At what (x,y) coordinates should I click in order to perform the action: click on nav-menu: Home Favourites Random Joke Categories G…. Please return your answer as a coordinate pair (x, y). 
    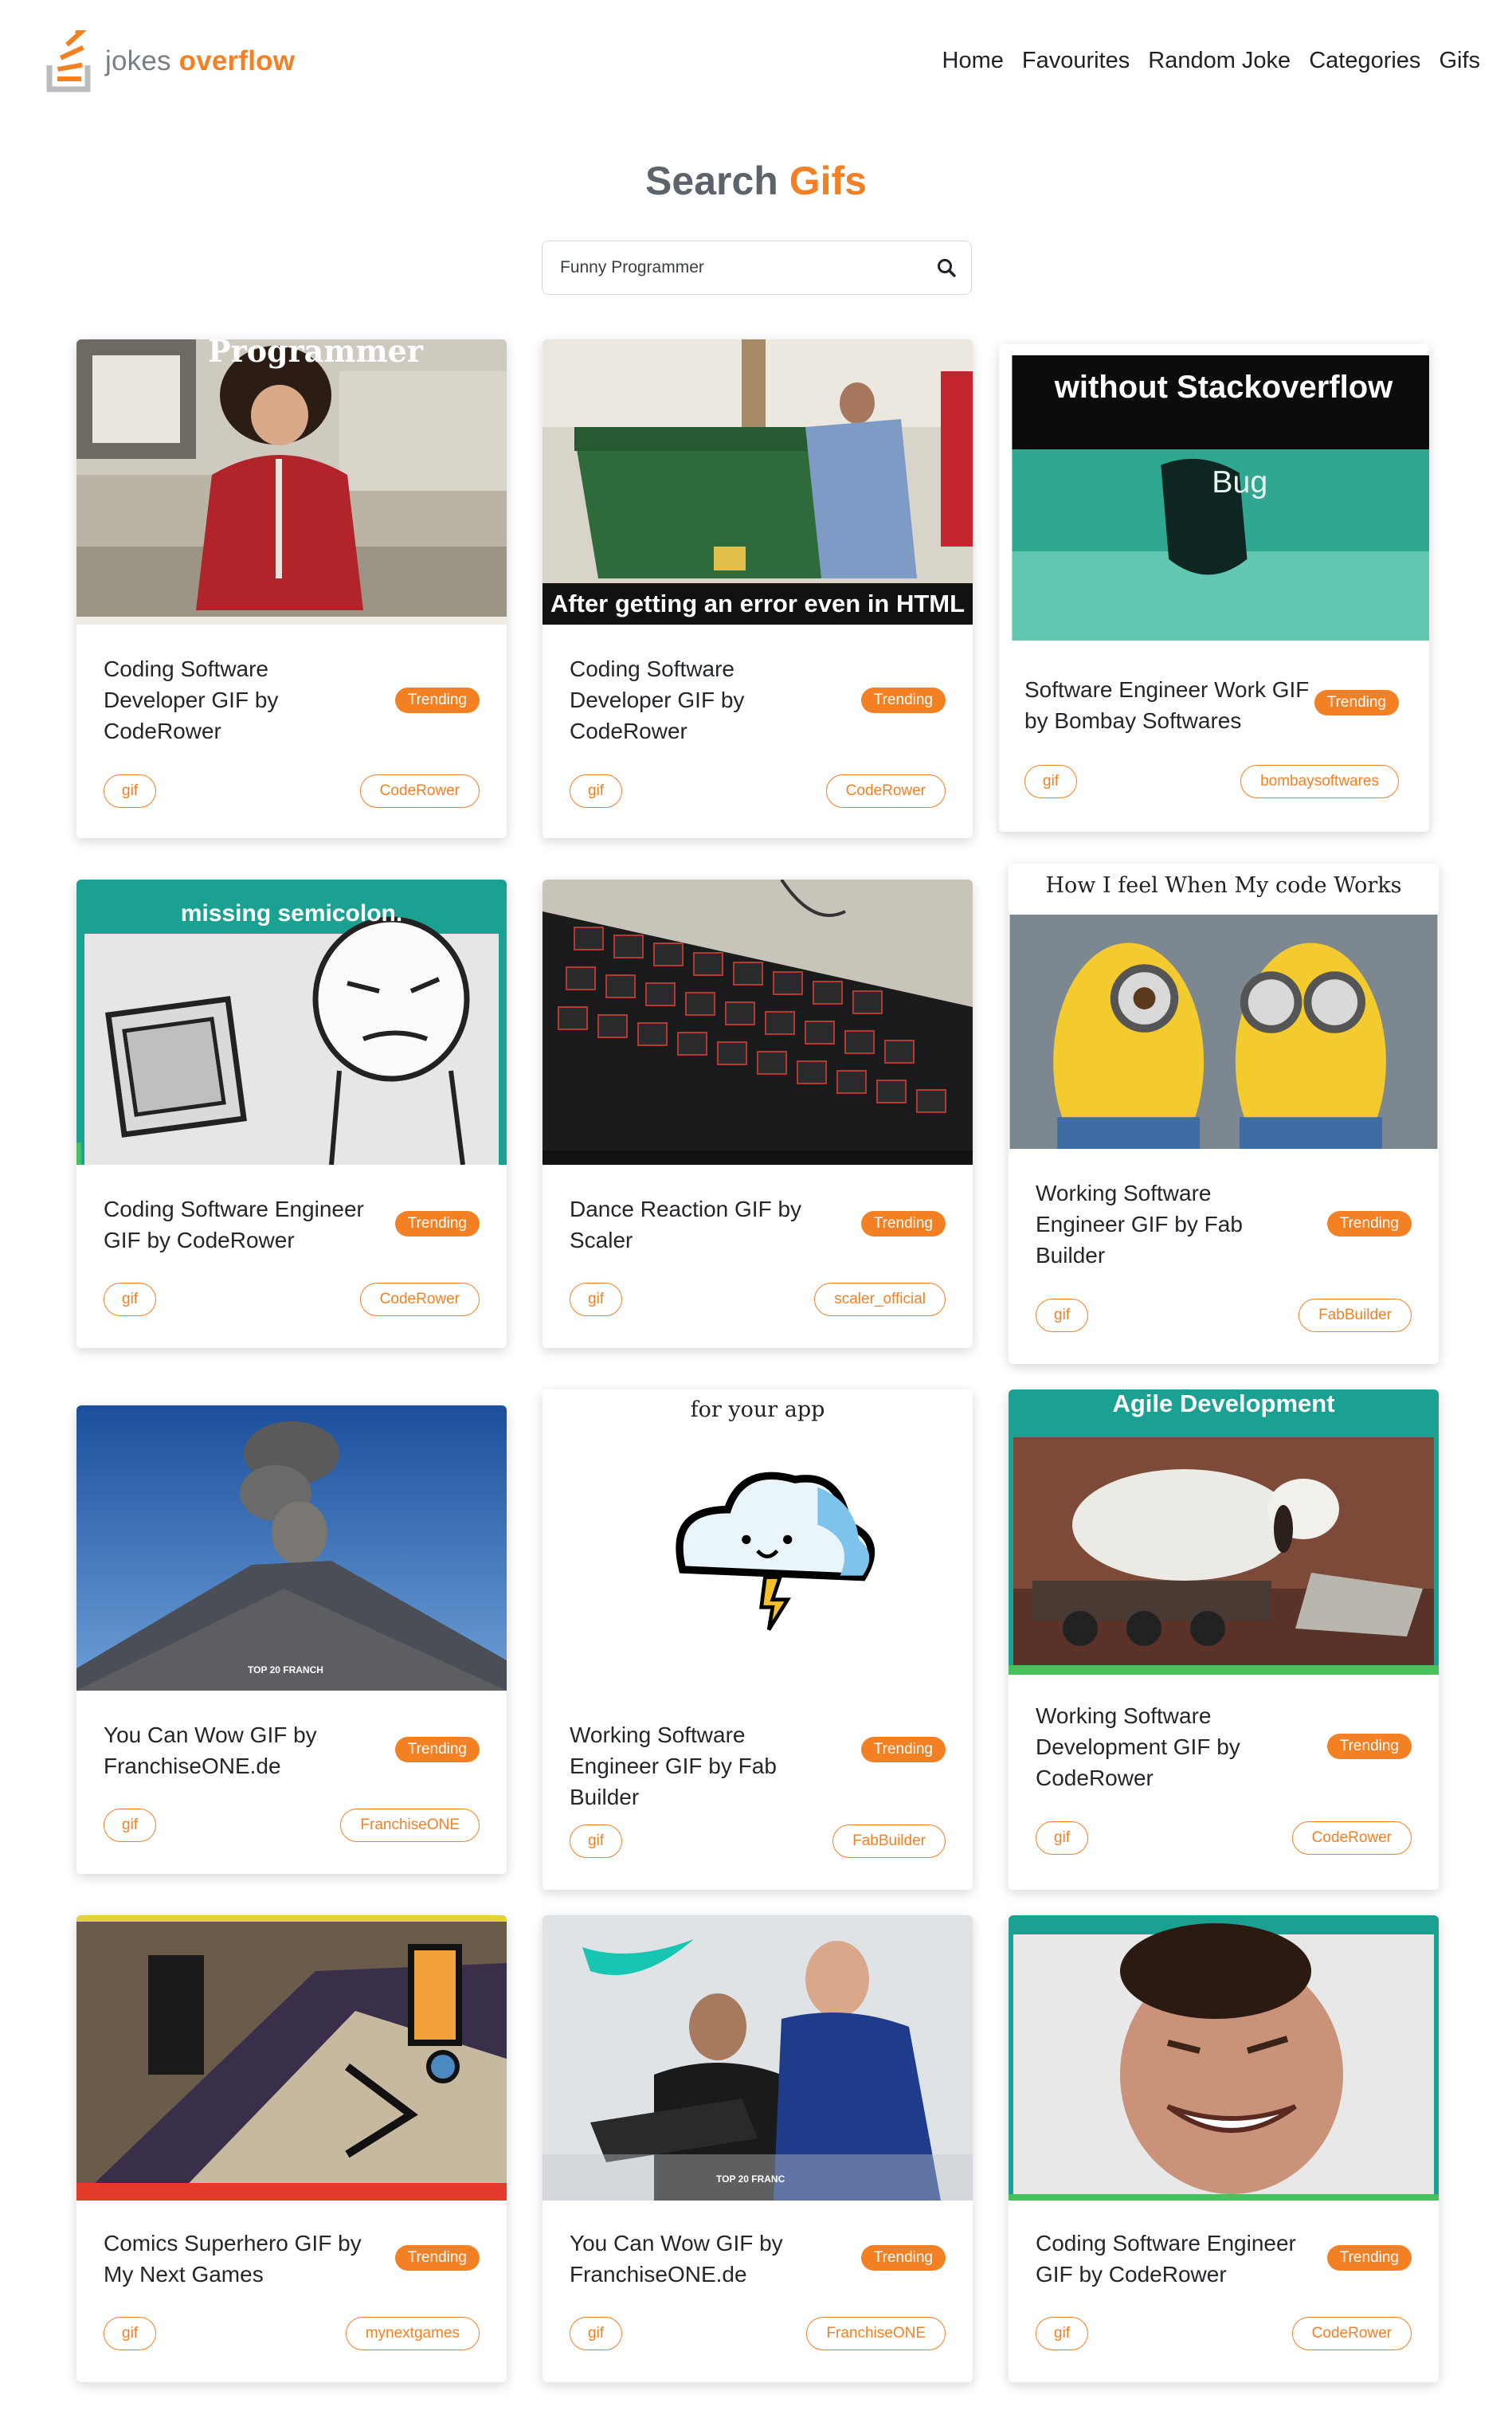
    Looking at the image, I should click on (1202, 61).